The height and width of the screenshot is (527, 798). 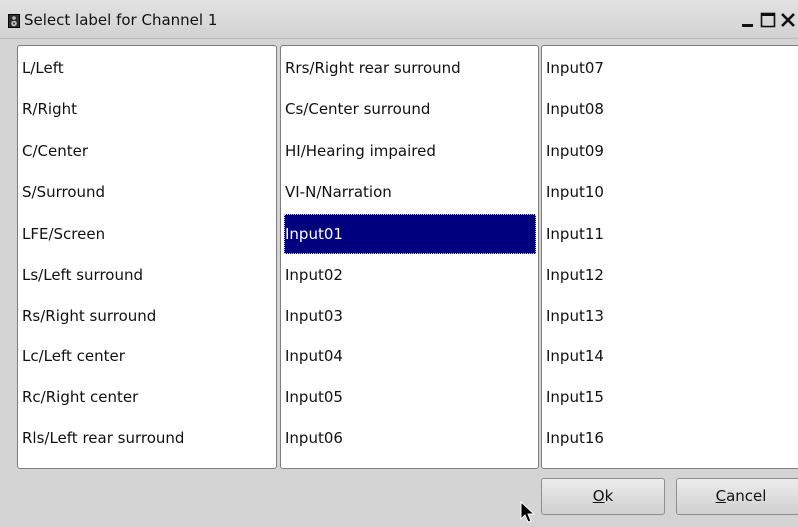 I want to click on label-option: Input03, so click(x=410, y=316).